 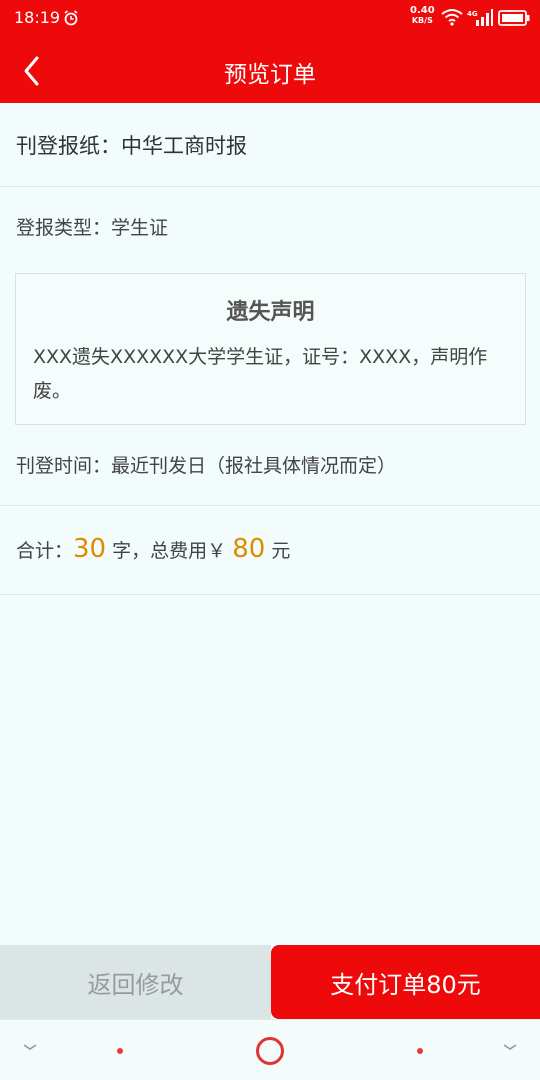 What do you see at coordinates (249, 549) in the screenshot?
I see `total-fee: 80` at bounding box center [249, 549].